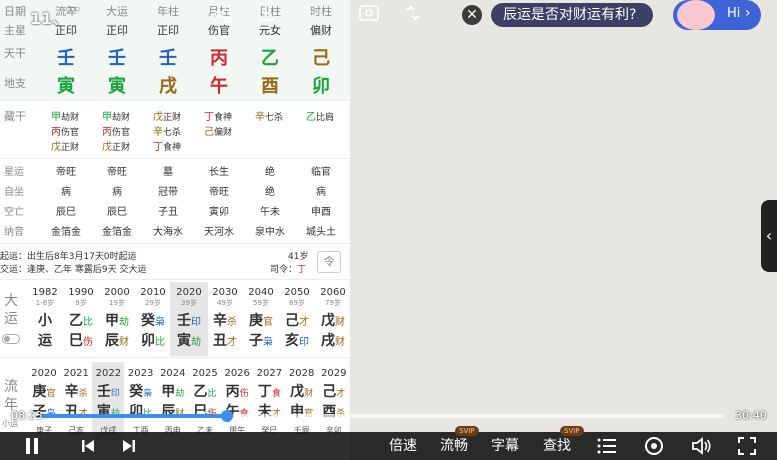 The width and height of the screenshot is (777, 460). I want to click on liunian-stem-tag: 劫, so click(180, 394).